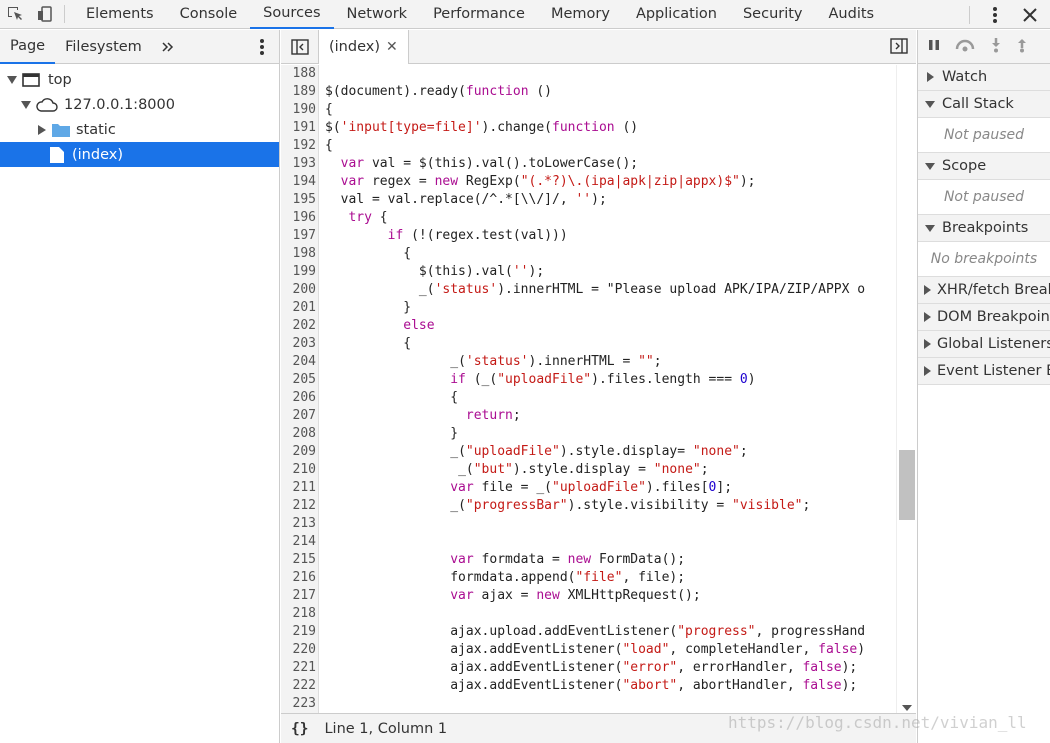  What do you see at coordinates (984, 371) in the screenshot?
I see `pane-event-listener-breakpoints: Event Listener Breakpoints` at bounding box center [984, 371].